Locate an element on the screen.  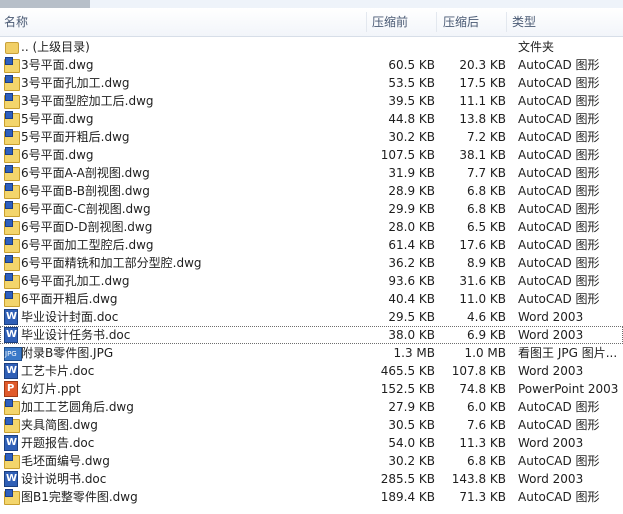
file-row: 图B1完整零件图.dwg 189.4 KB 71.3 KB AutoCAD 图形 is located at coordinates (311, 497).